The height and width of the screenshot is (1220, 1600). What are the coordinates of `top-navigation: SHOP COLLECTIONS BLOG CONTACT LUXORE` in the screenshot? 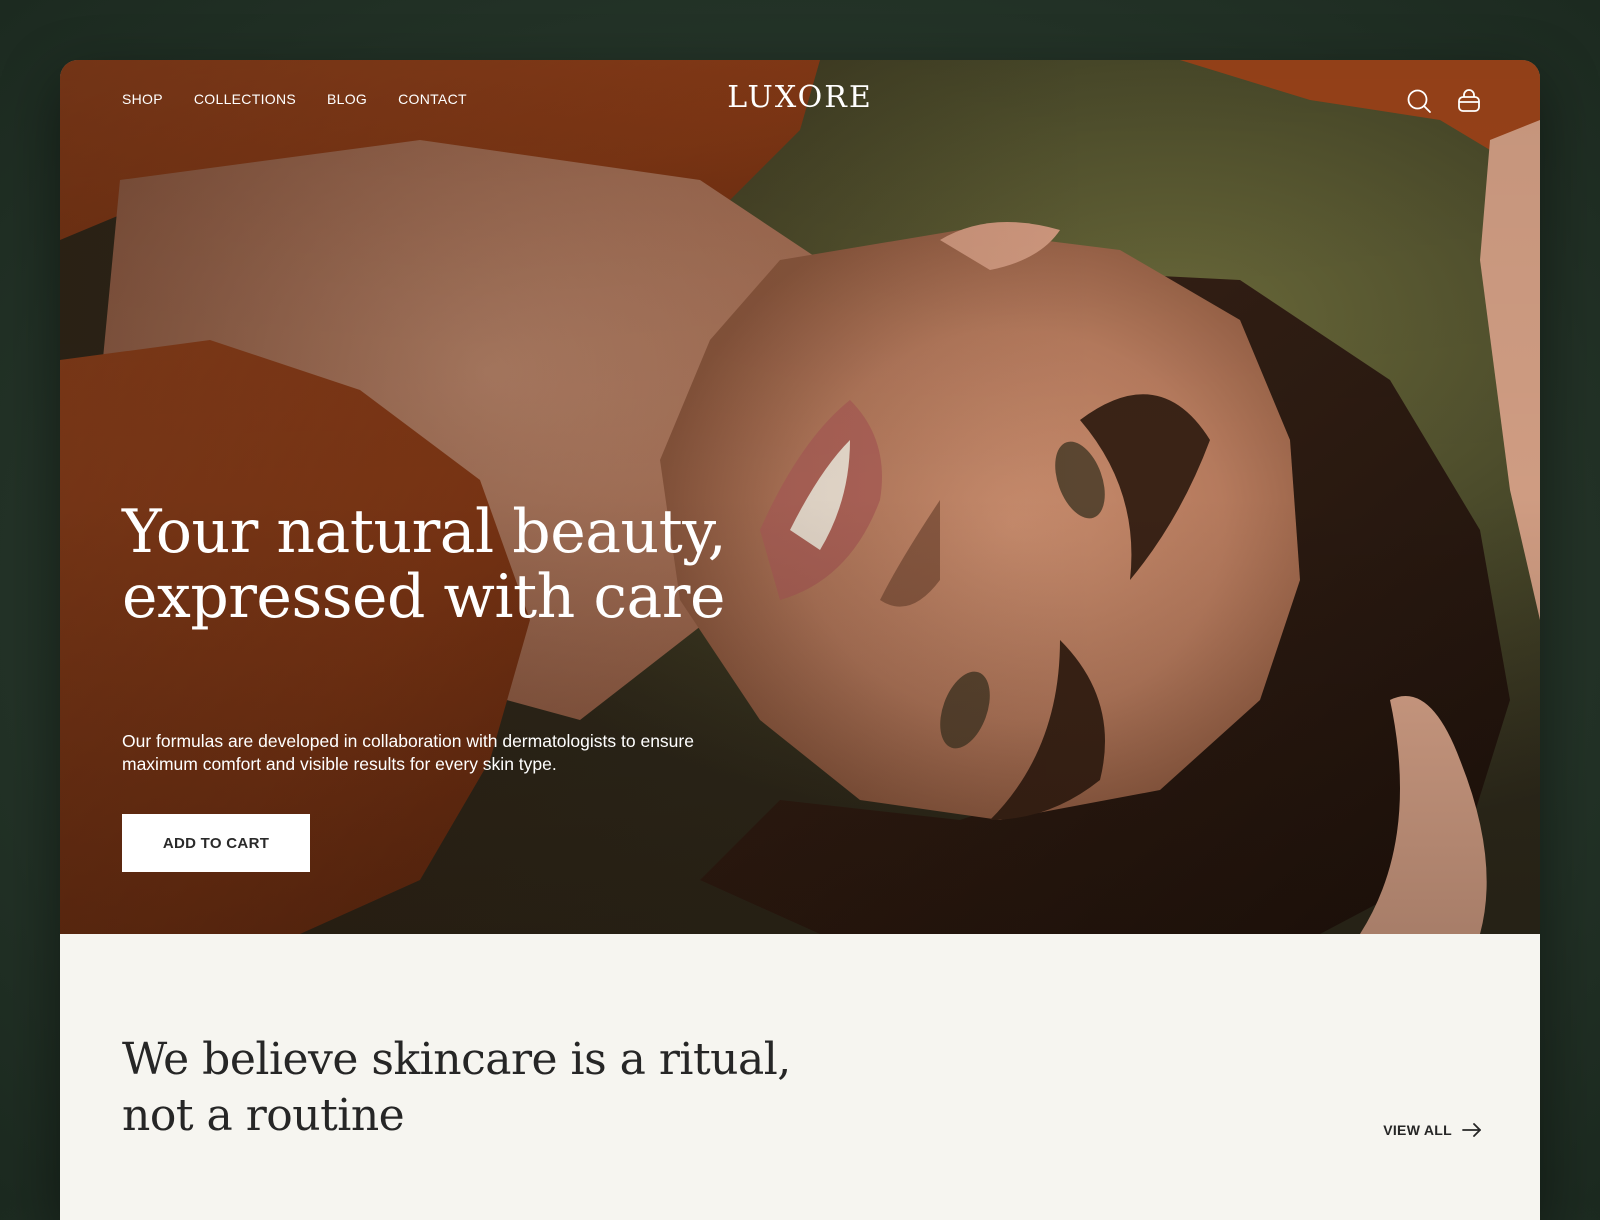 It's located at (800, 100).